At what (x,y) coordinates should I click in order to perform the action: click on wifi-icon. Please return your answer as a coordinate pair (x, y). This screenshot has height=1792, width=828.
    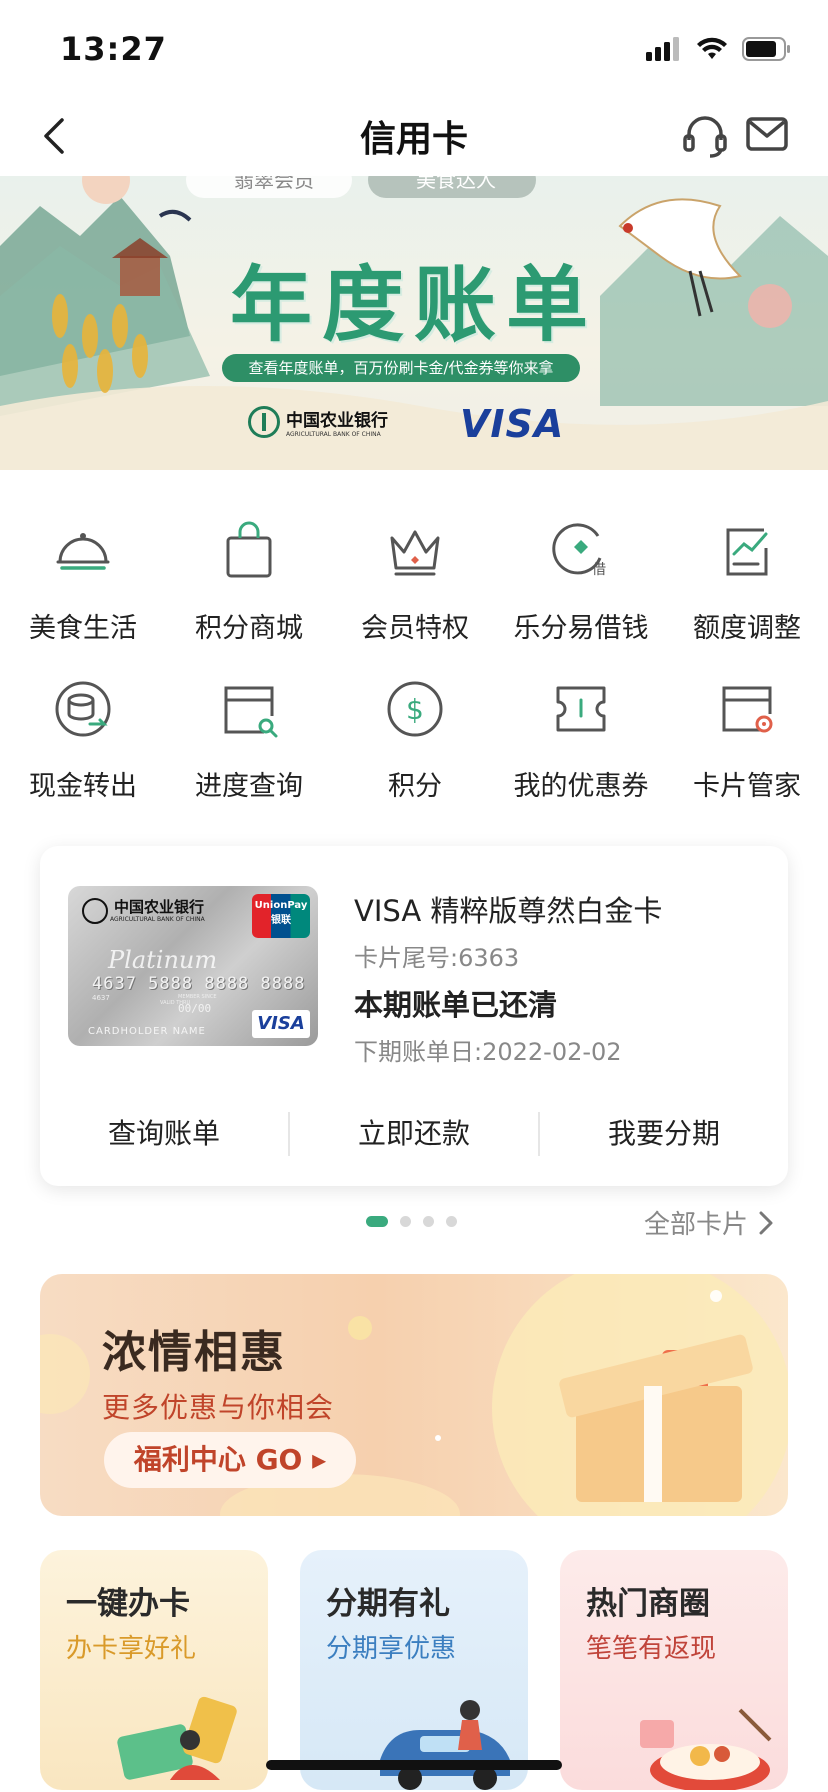
    Looking at the image, I should click on (712, 48).